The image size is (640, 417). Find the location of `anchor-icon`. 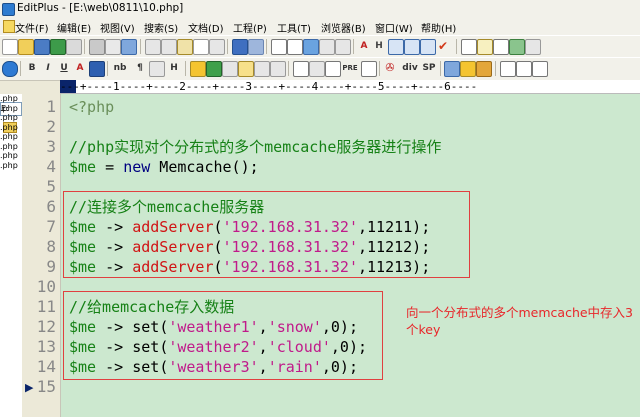

anchor-icon is located at coordinates (214, 69).